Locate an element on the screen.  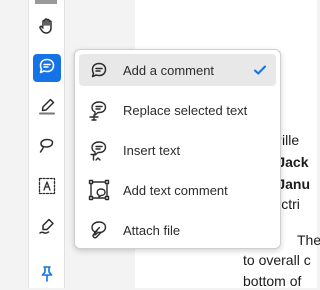
menu-item-insert-text: Insert text is located at coordinates (177, 150).